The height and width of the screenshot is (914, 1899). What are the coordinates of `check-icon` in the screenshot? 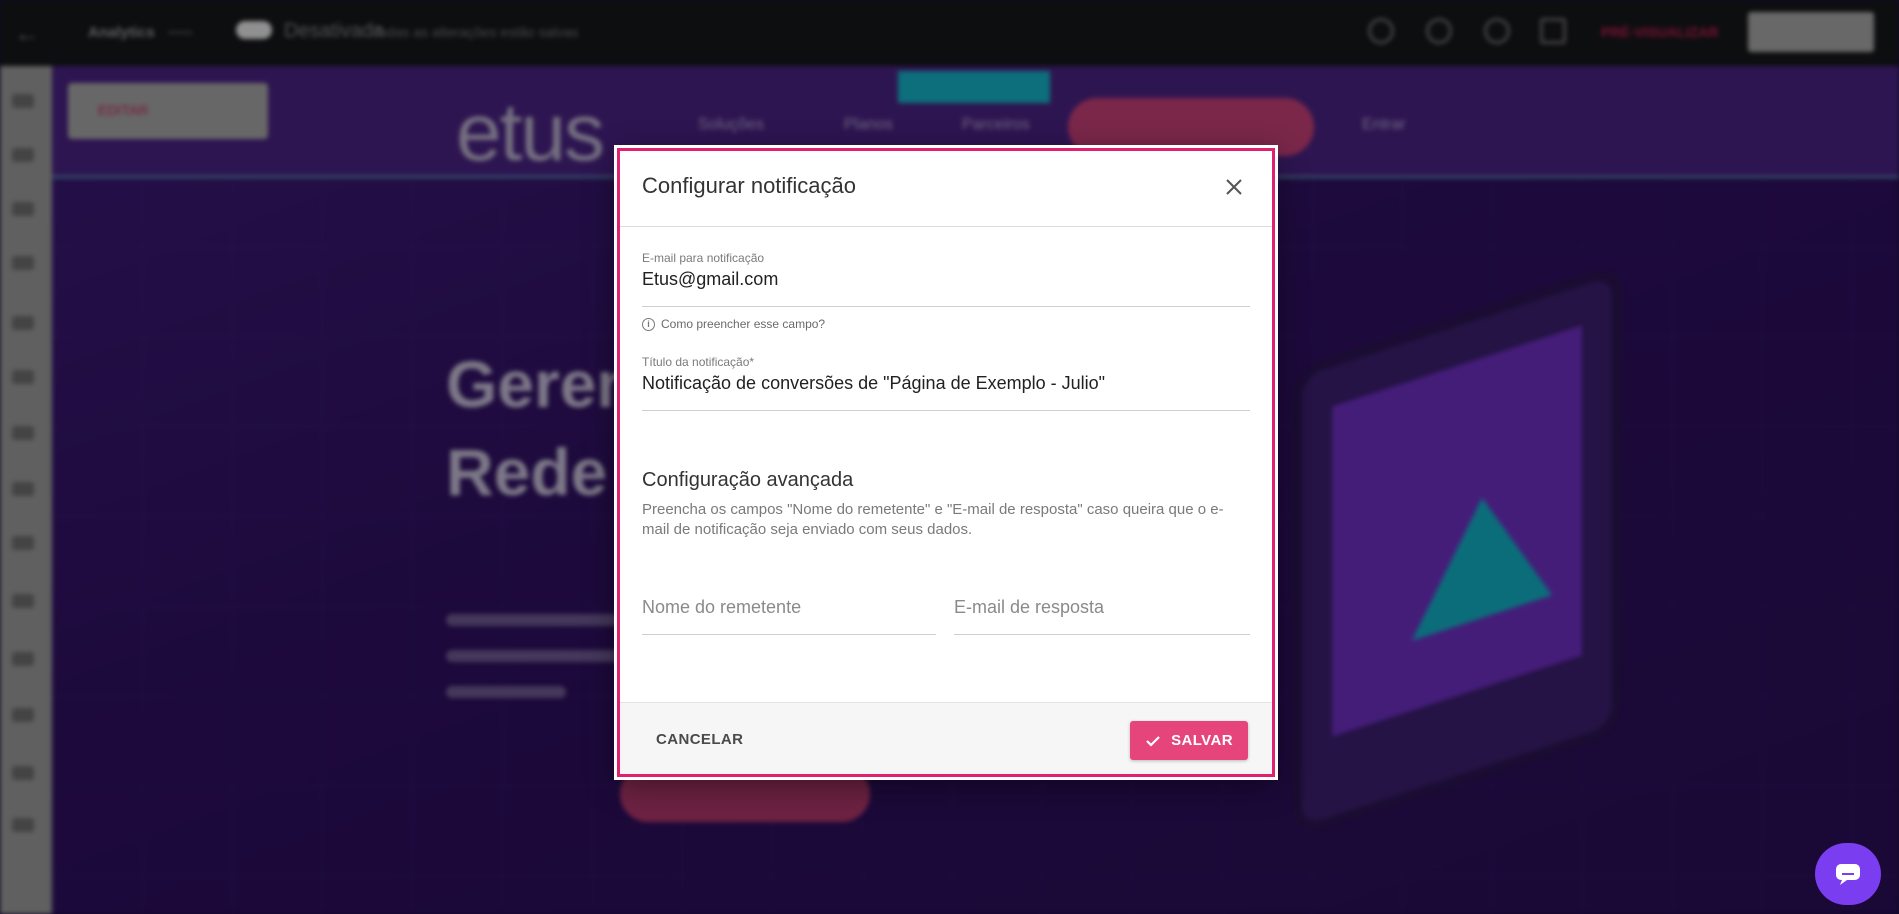 It's located at (1153, 741).